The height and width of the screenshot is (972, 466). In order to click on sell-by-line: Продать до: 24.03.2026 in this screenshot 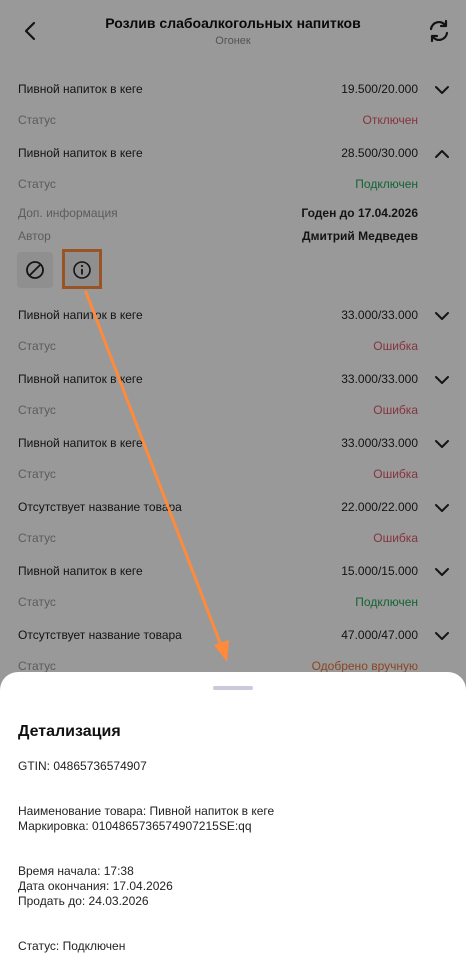, I will do `click(83, 901)`.